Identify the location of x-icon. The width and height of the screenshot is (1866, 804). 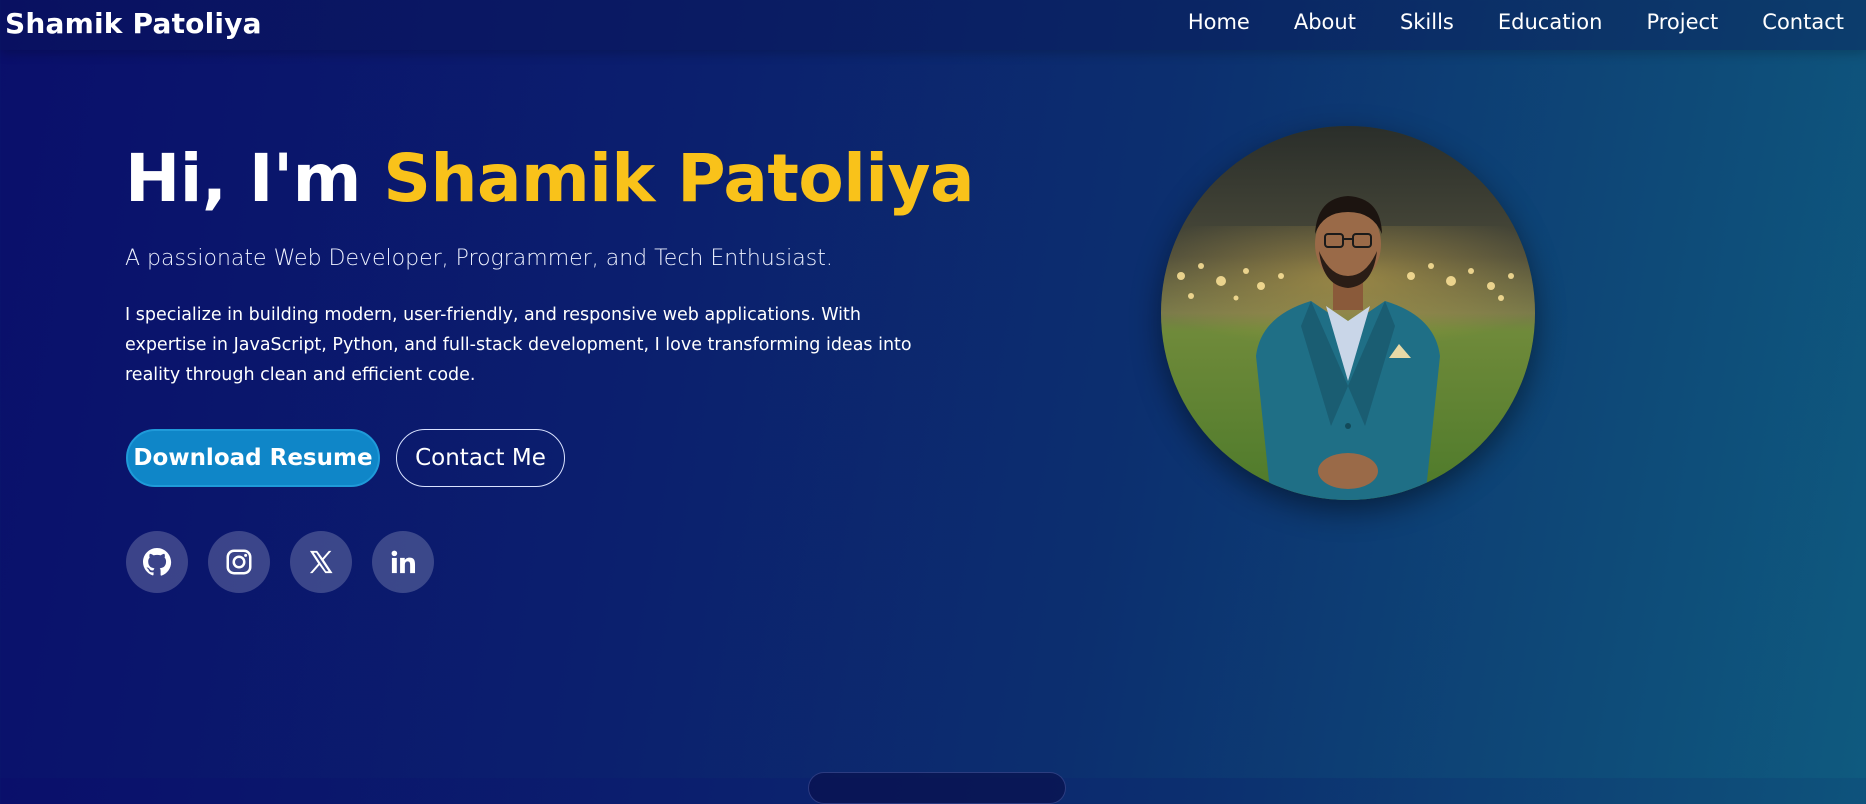
(321, 562).